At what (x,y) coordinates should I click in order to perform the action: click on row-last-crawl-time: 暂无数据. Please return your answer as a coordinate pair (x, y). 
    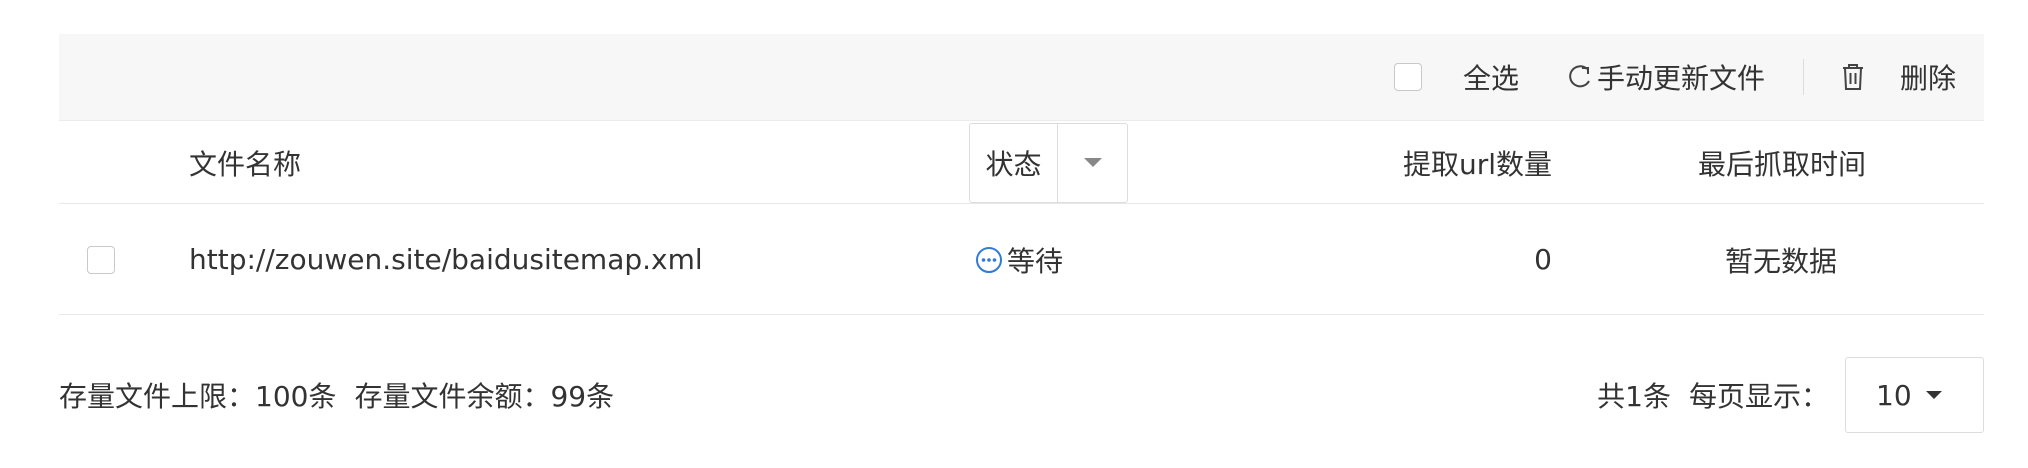
    Looking at the image, I should click on (1780, 261).